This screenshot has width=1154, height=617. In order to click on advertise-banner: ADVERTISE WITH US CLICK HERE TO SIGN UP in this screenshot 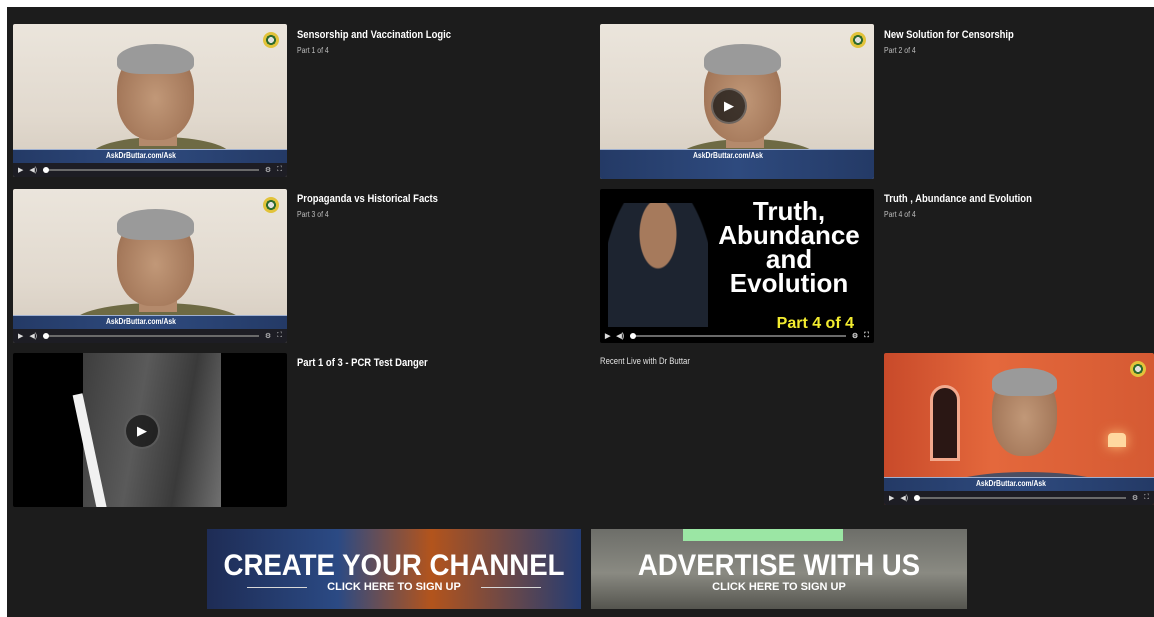, I will do `click(779, 569)`.